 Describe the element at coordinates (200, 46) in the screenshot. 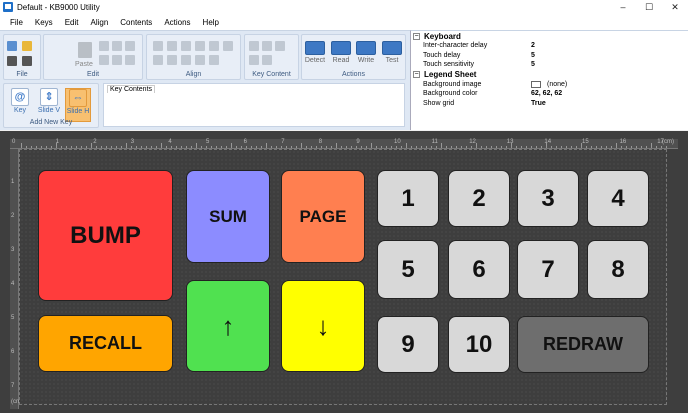

I see `align-top-icon` at that location.